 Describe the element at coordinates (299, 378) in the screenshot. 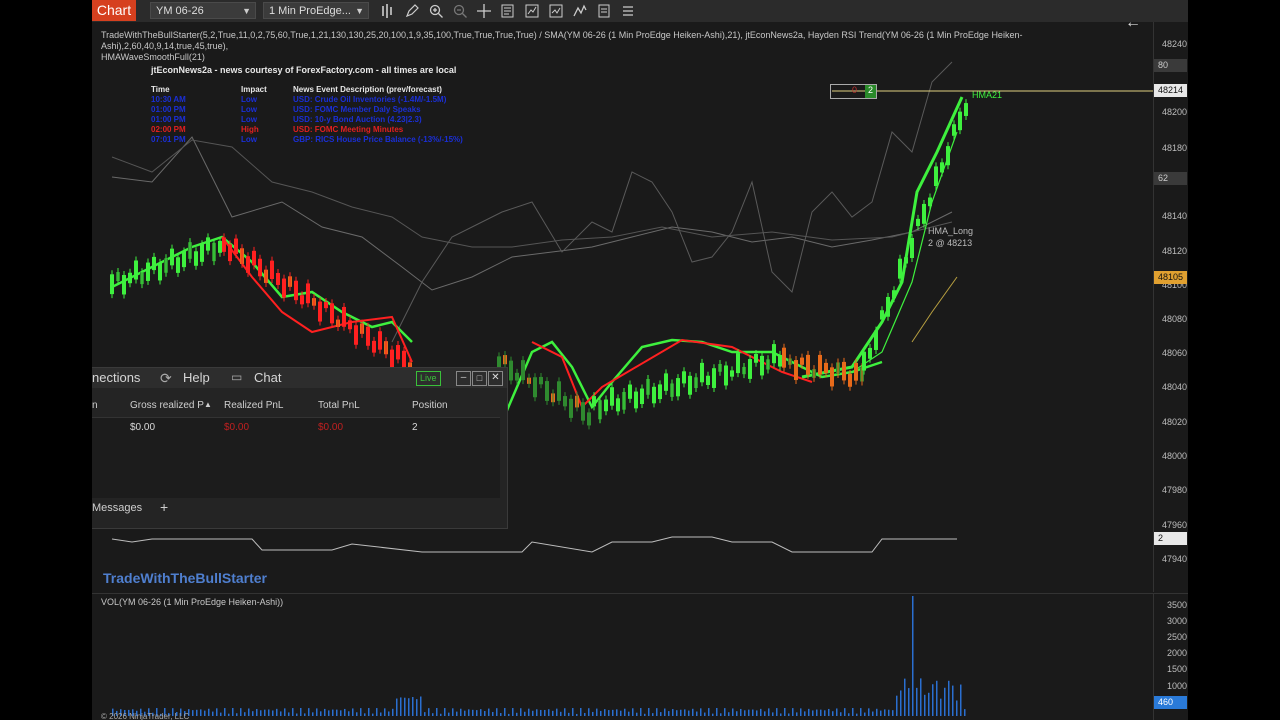

I see `control-center-header: nections ⟳ Help ▭ Chat Live – □ ✕` at that location.